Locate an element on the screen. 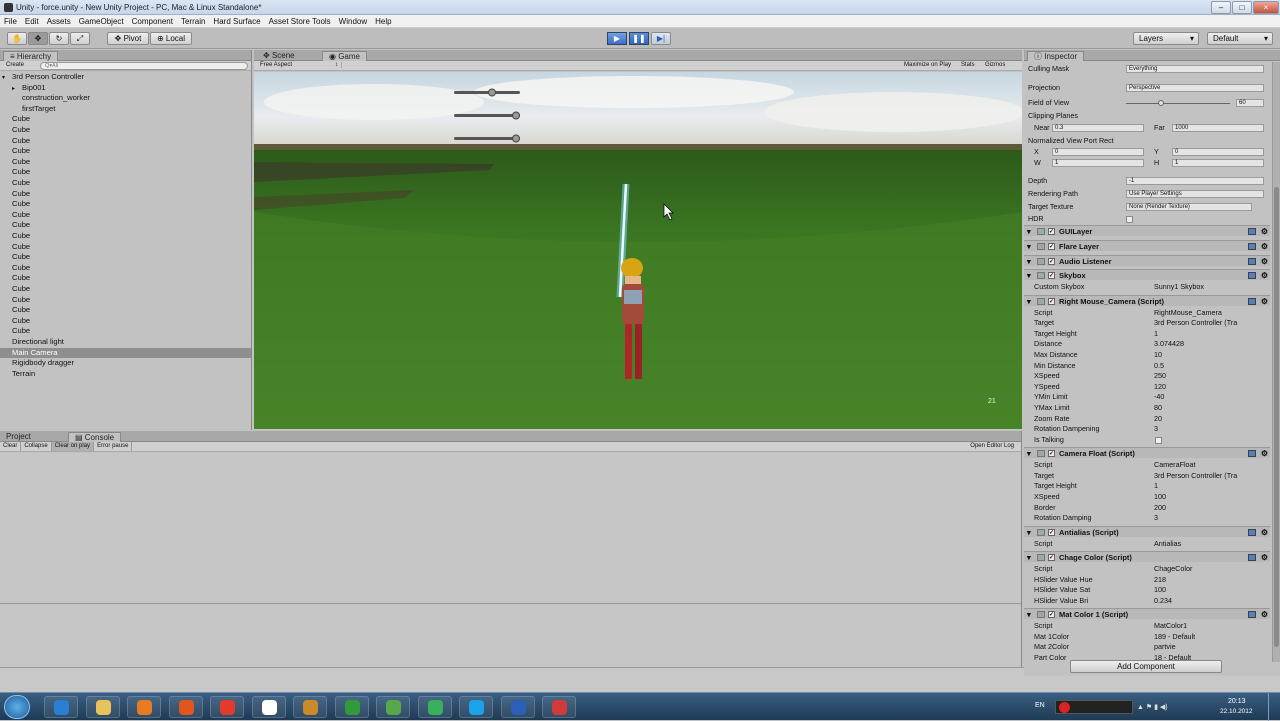 This screenshot has width=1280, height=721. dropdown-field: Perspective is located at coordinates (1195, 88).